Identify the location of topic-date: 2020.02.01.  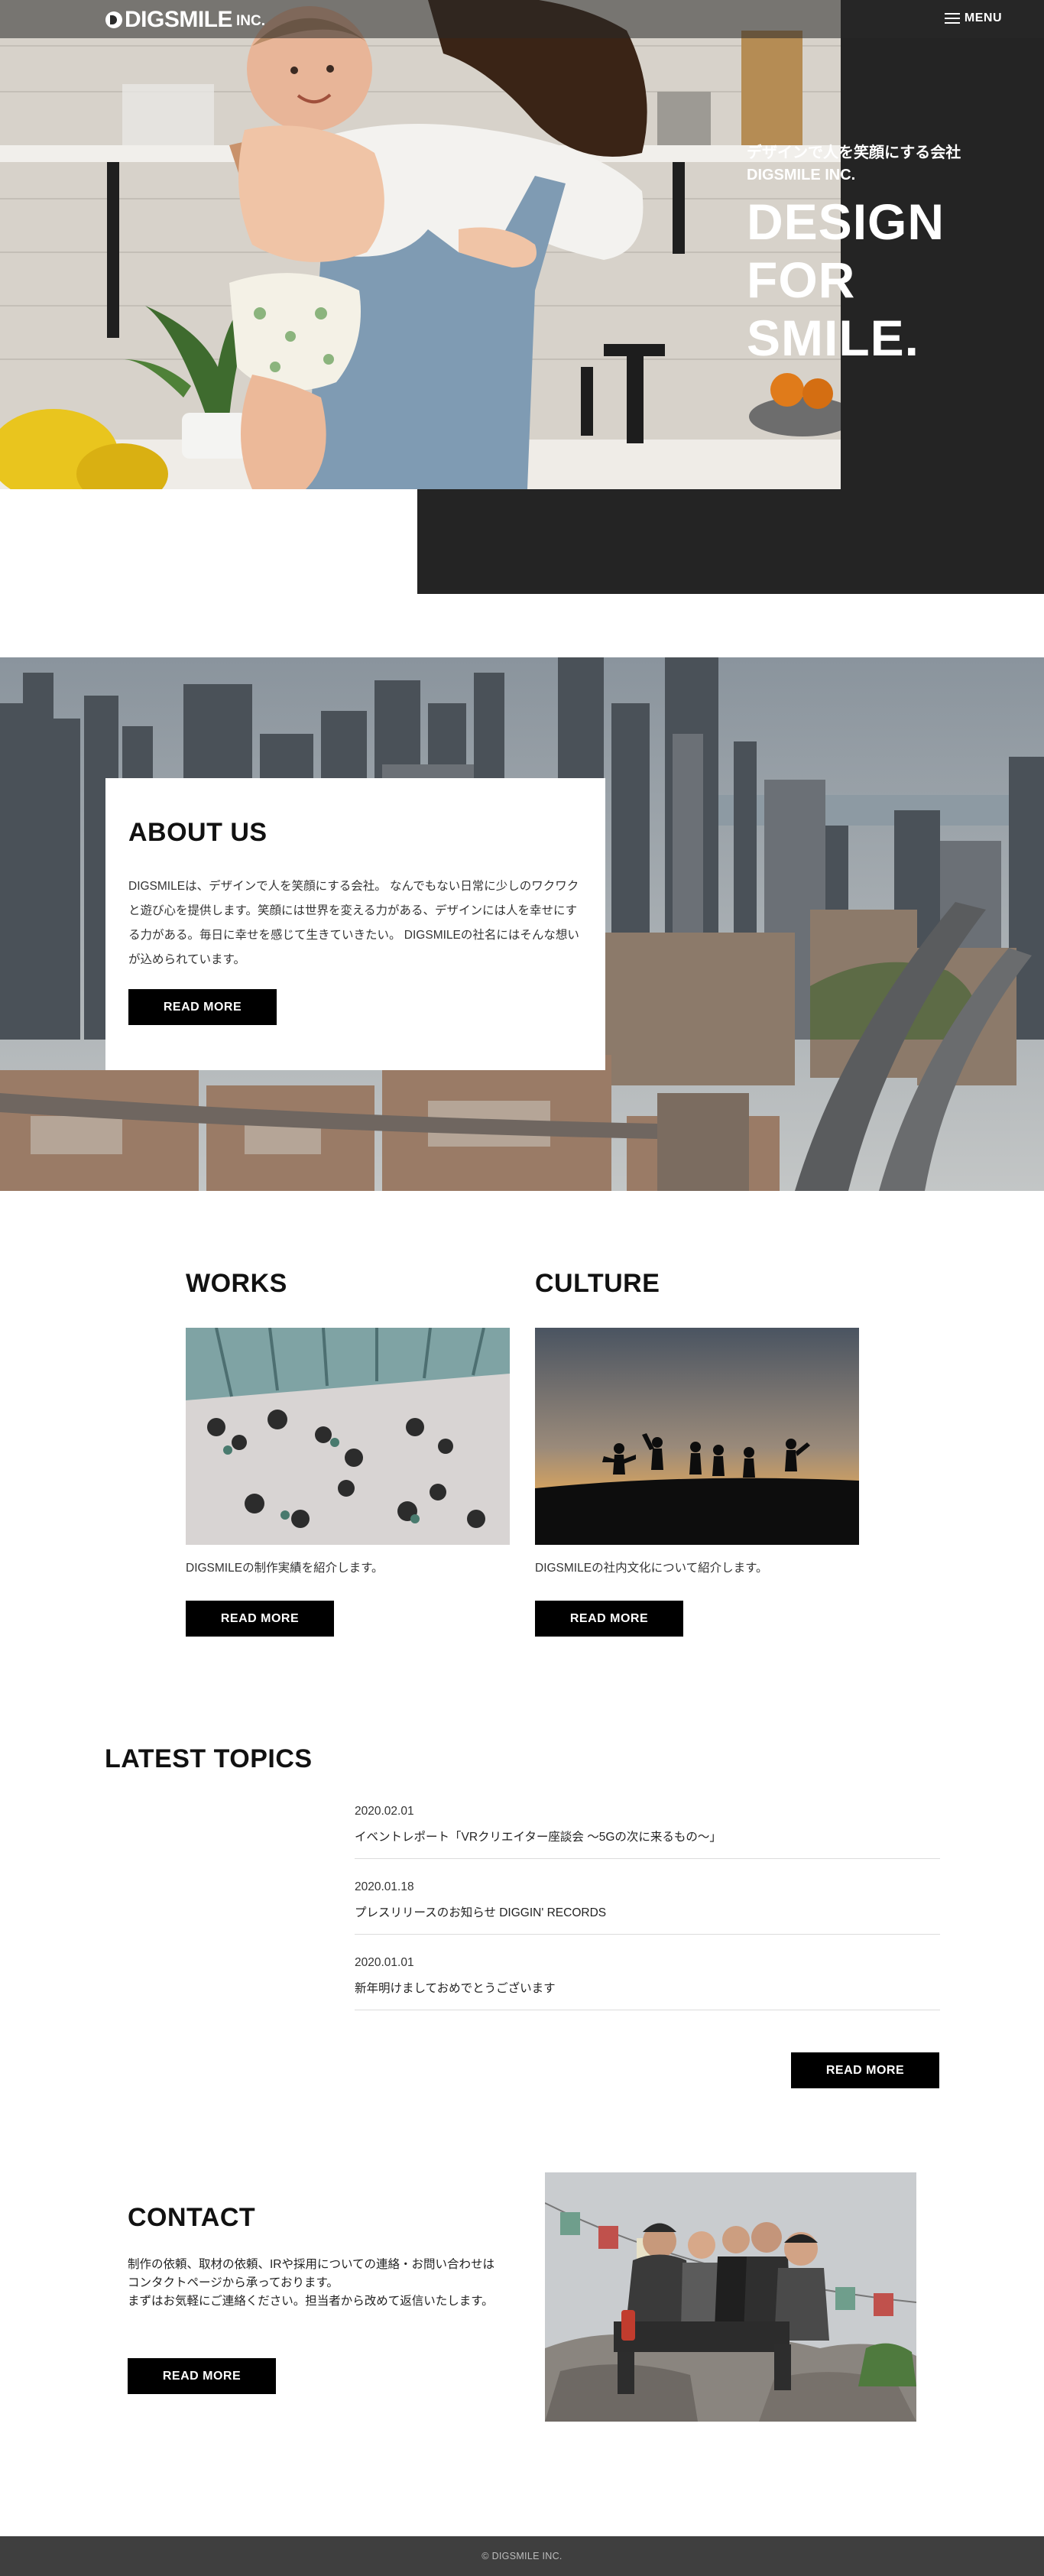
(384, 1812).